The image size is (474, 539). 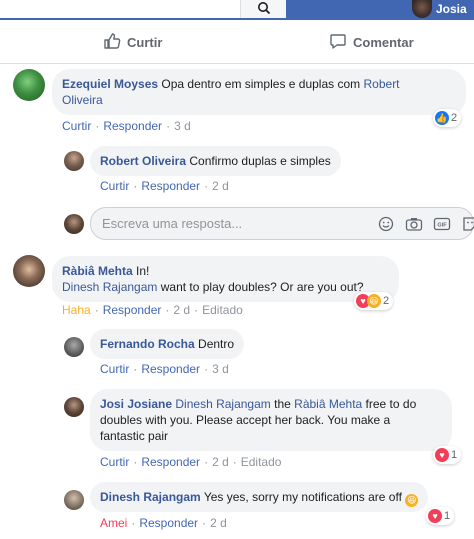 I want to click on mention-link: Robert, so click(x=382, y=84).